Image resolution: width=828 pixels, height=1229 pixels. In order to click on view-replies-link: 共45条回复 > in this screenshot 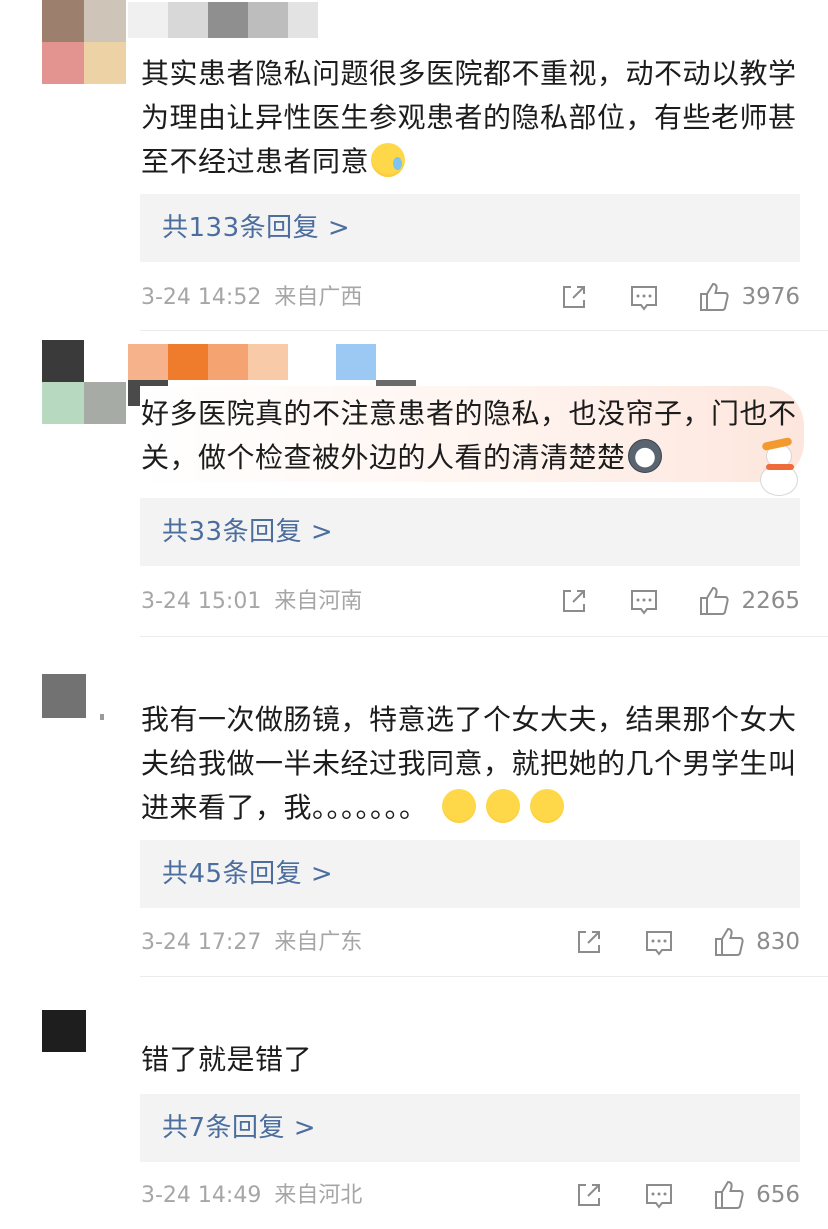, I will do `click(247, 874)`.